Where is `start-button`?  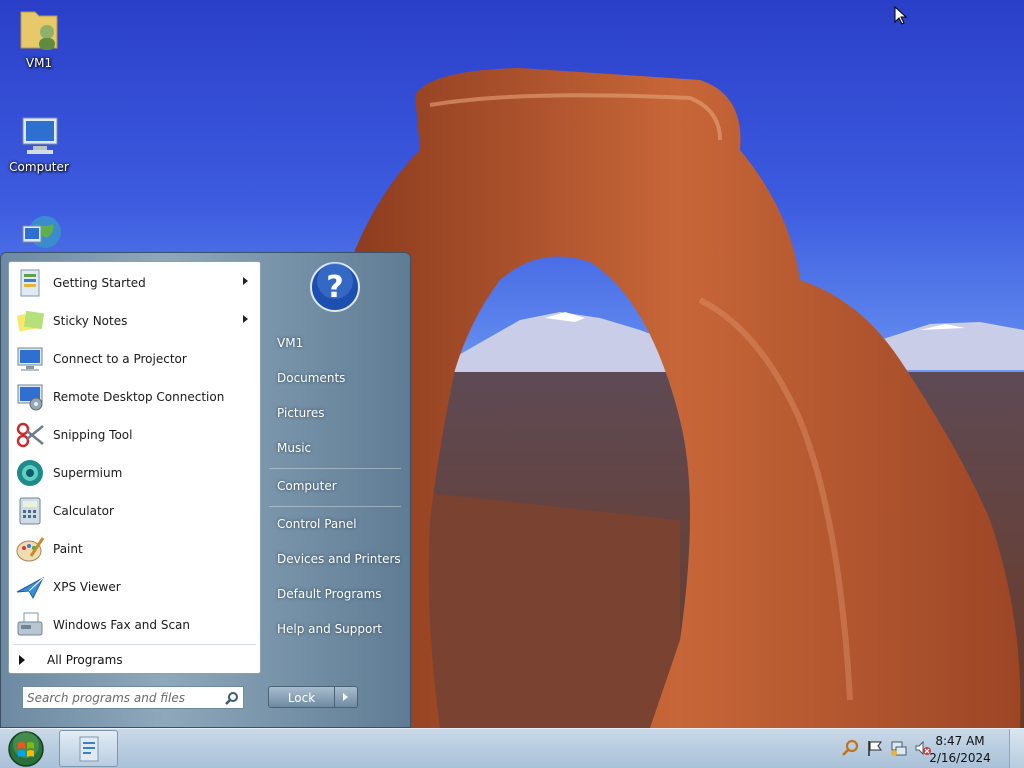
start-button is located at coordinates (26, 749).